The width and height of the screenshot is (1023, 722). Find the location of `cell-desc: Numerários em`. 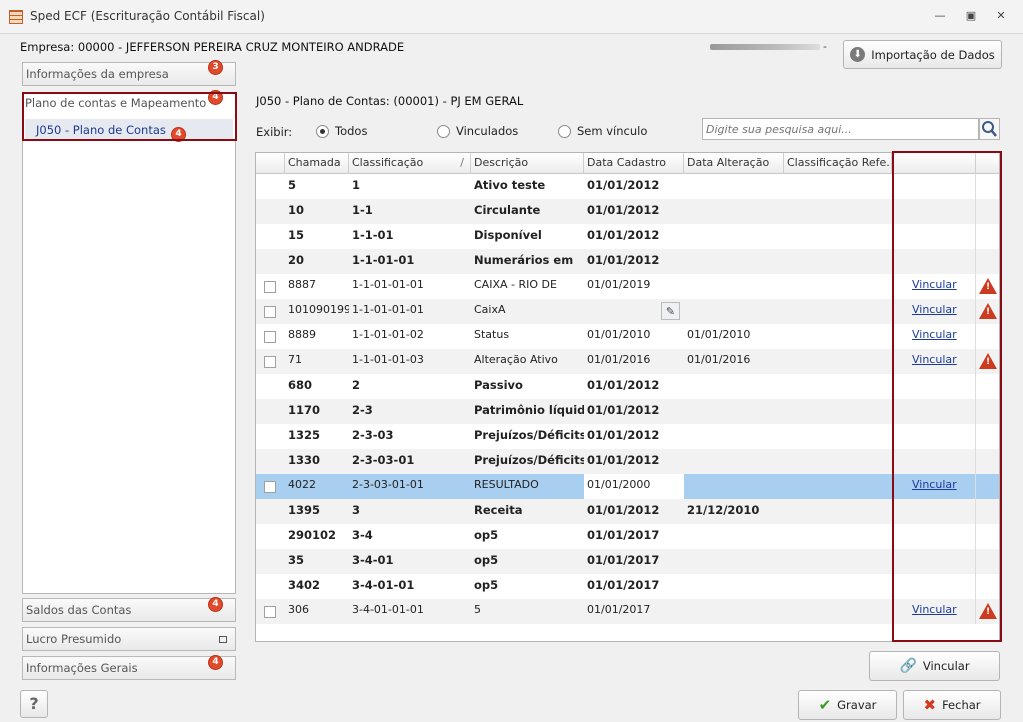

cell-desc: Numerários em is located at coordinates (524, 260).